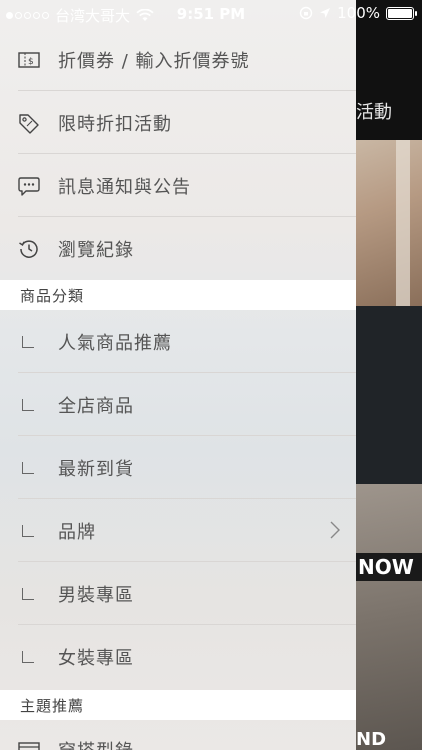 The image size is (422, 750). What do you see at coordinates (115, 343) in the screenshot?
I see `category-label: 人氣商品推薦` at bounding box center [115, 343].